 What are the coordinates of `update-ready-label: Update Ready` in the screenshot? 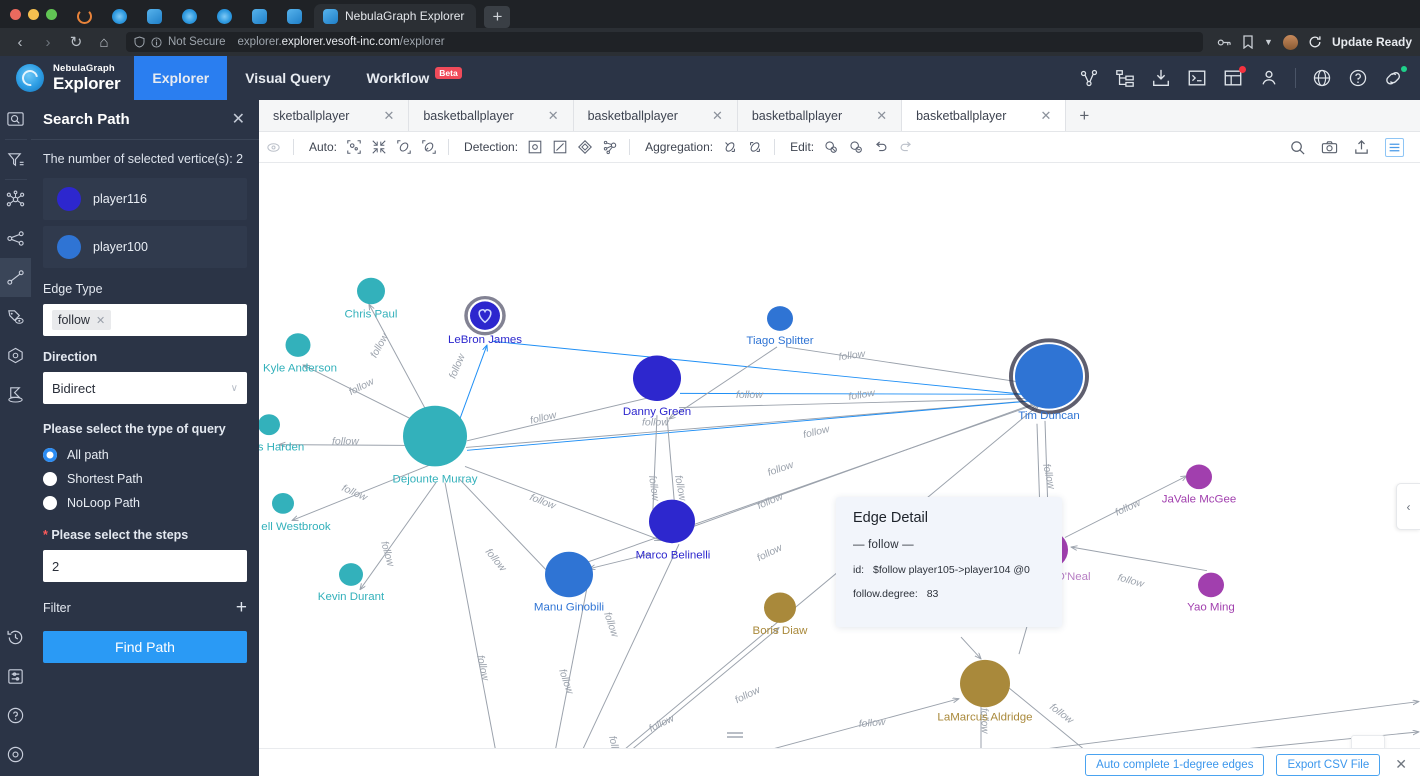 It's located at (1372, 42).